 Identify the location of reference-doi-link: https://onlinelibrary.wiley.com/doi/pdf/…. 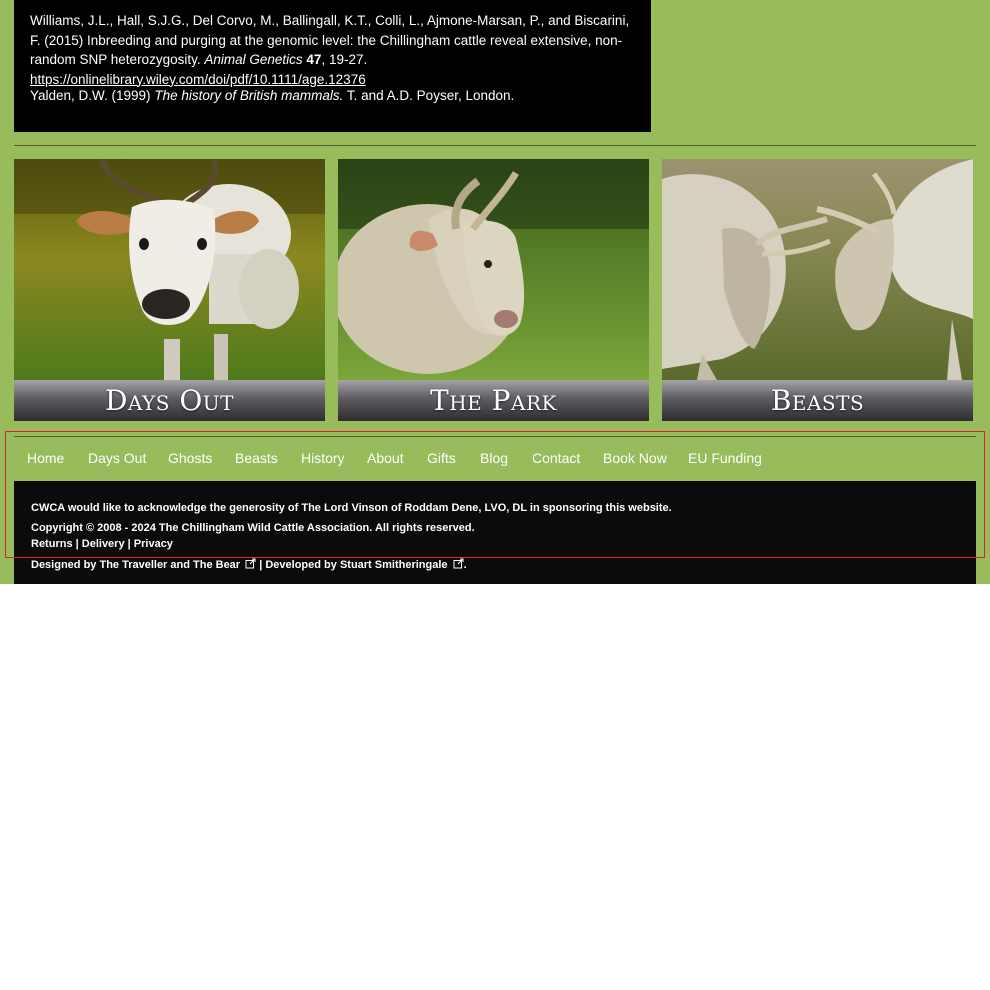
(198, 79).